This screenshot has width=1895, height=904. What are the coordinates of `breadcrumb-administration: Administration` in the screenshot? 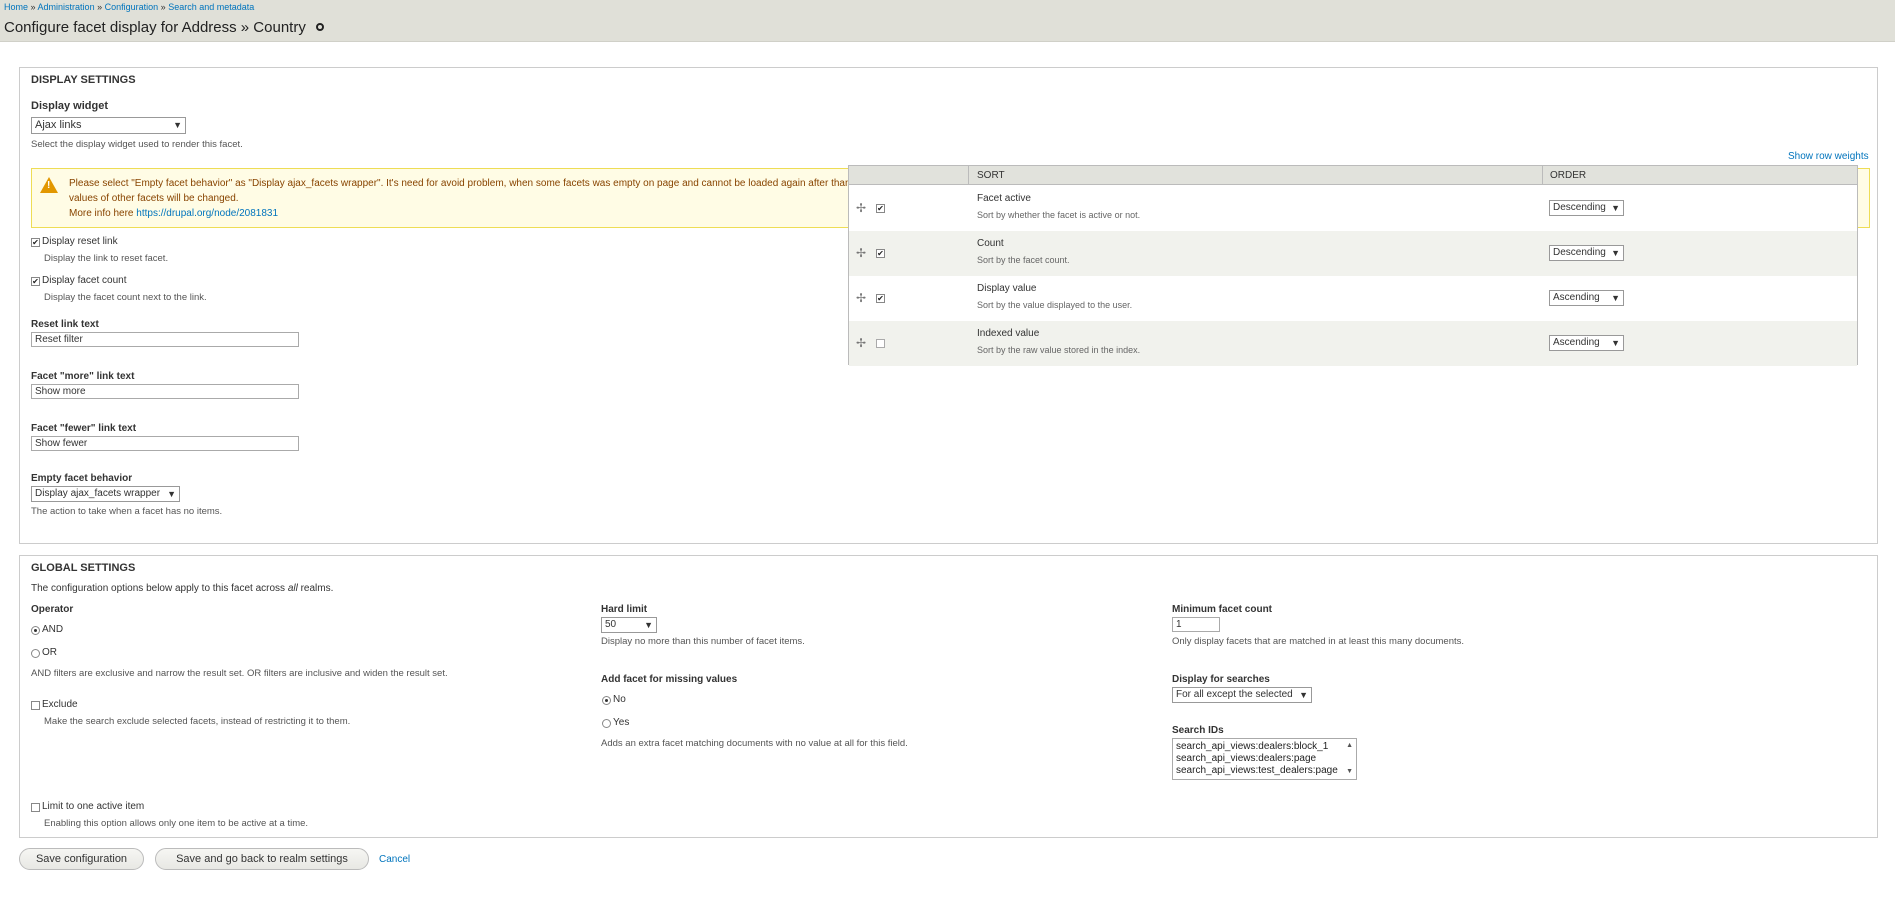 It's located at (66, 7).